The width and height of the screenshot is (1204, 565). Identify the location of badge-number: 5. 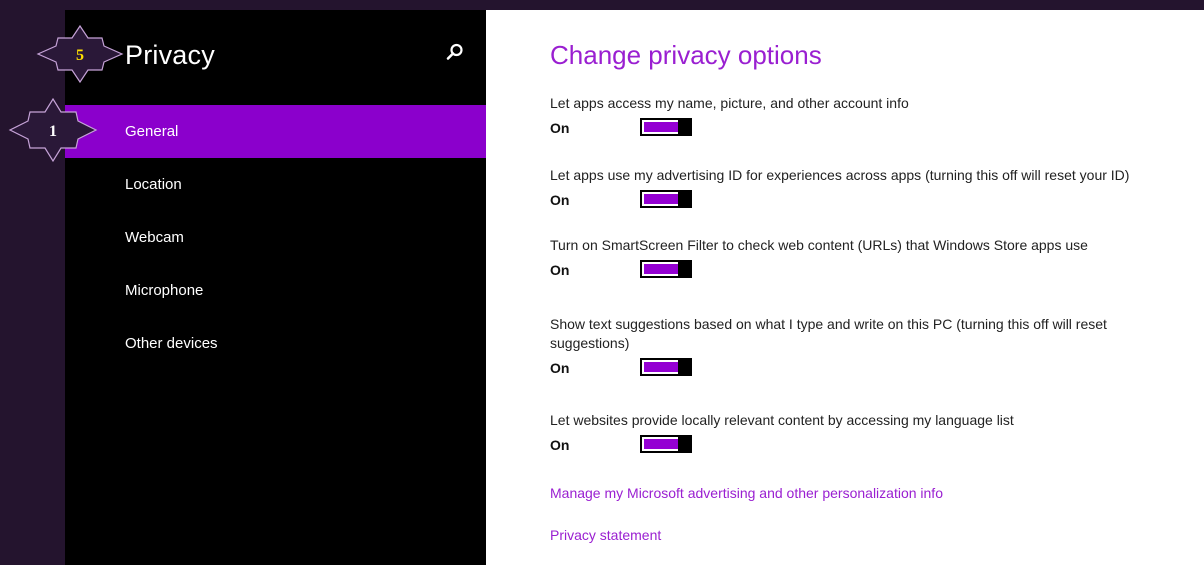
(80, 55).